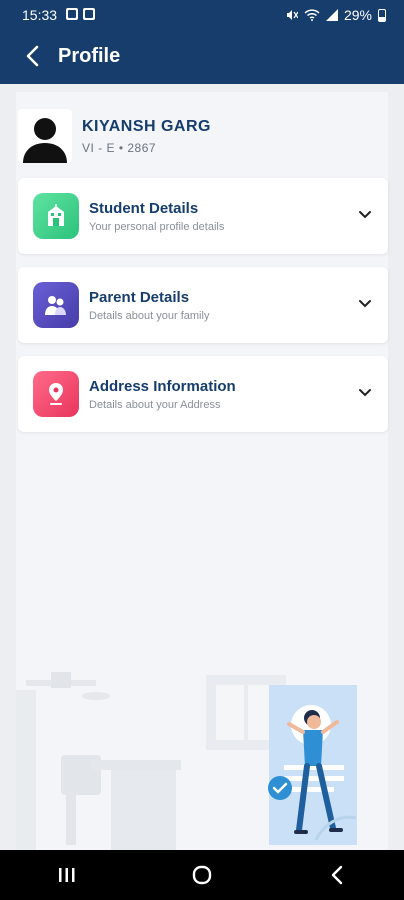 The height and width of the screenshot is (900, 404). Describe the element at coordinates (157, 226) in the screenshot. I see `section-subtitle: Your personal profile details` at that location.